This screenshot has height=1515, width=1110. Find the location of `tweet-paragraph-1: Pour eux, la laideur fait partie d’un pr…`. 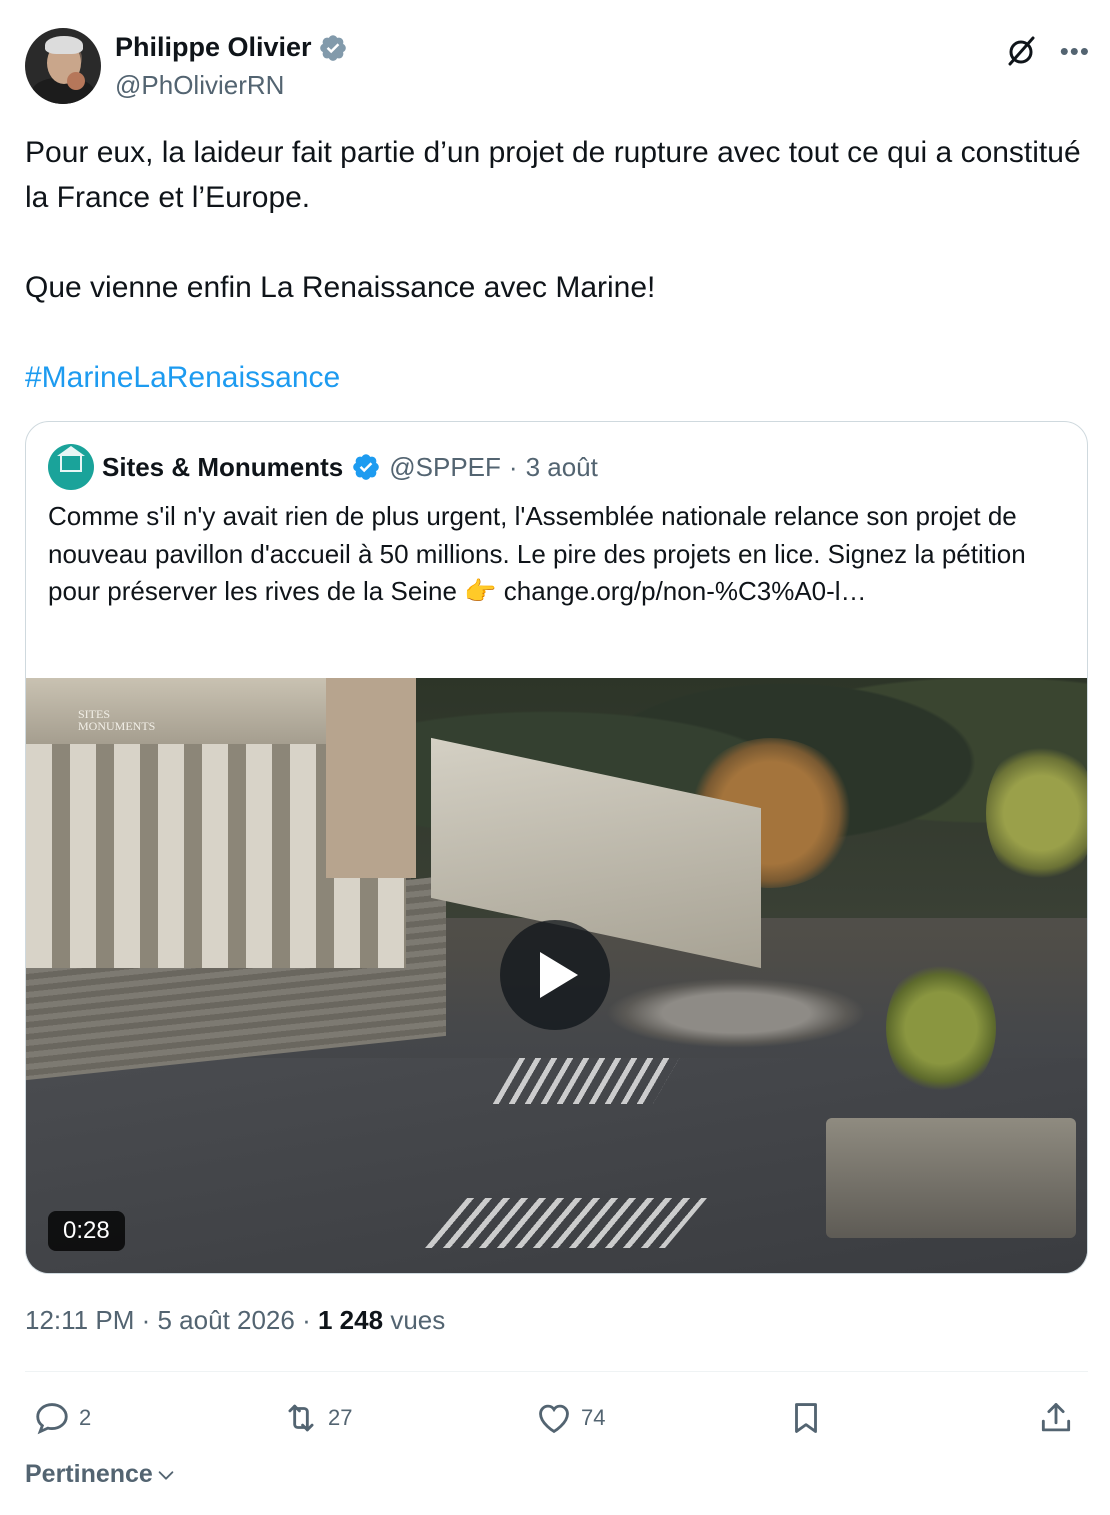

tweet-paragraph-1: Pour eux, la laideur fait partie d’un pr… is located at coordinates (553, 175).